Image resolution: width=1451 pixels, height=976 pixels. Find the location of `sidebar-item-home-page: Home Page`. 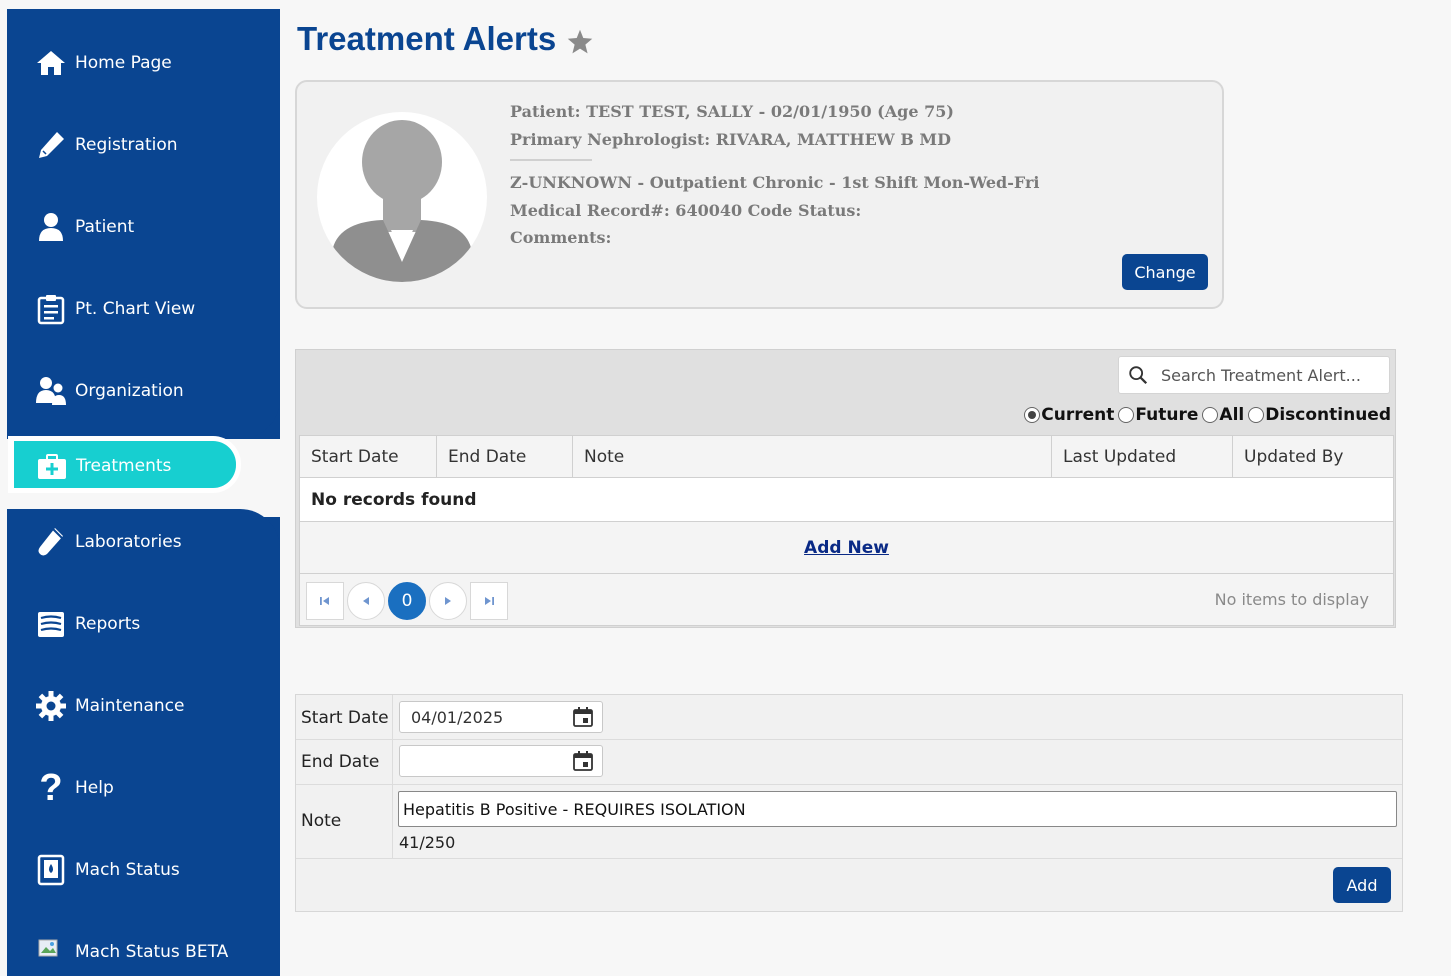

sidebar-item-home-page: Home Page is located at coordinates (102, 63).